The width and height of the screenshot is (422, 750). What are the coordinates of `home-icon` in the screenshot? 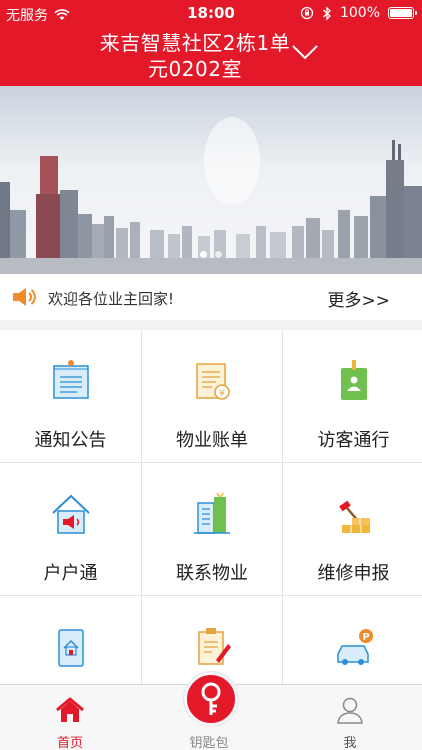 It's located at (70, 709).